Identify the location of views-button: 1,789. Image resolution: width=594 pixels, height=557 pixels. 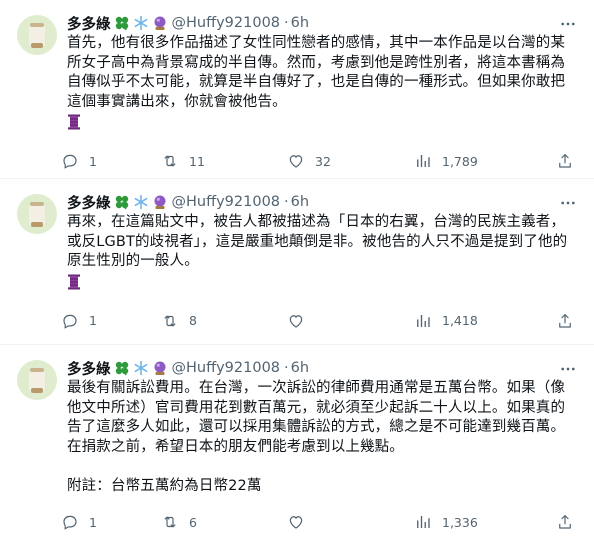
(474, 161).